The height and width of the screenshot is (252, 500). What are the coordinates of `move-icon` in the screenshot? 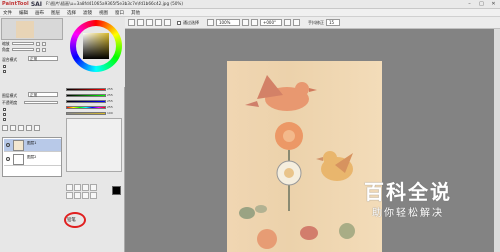 It's located at (69, 195).